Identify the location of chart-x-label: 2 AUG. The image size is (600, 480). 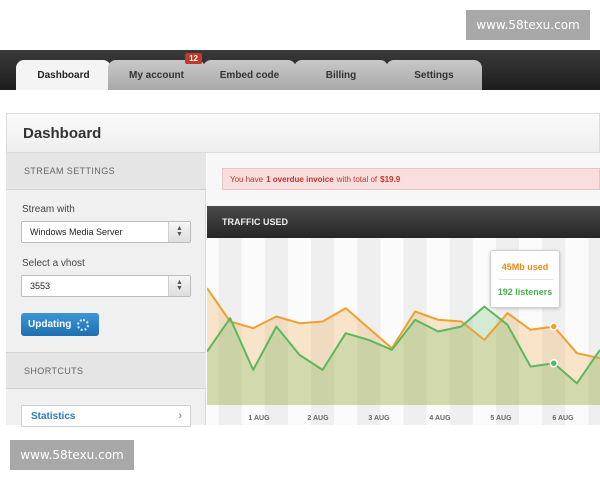
(318, 418).